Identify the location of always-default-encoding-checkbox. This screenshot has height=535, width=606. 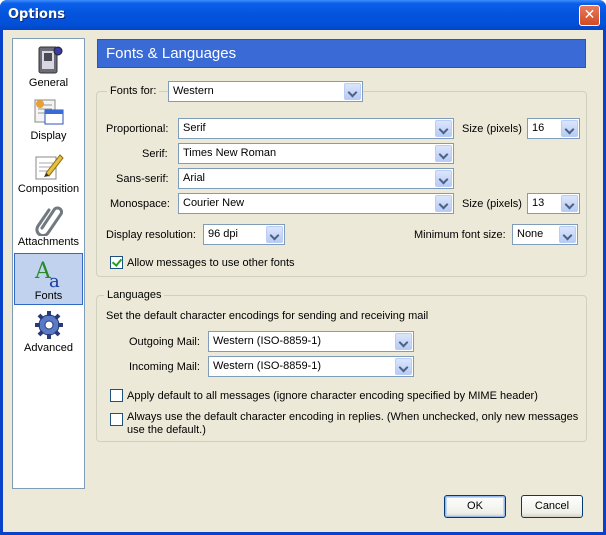
(116, 419).